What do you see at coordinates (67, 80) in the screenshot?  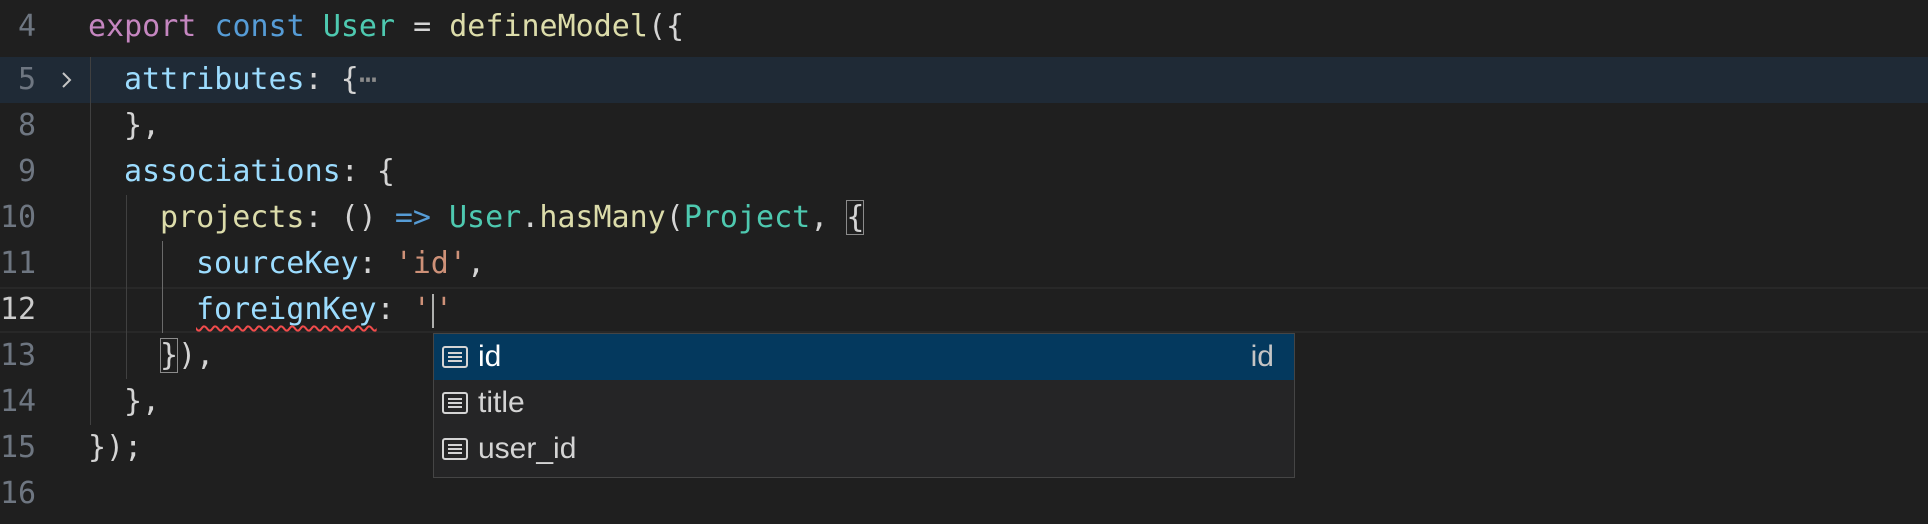 I see `chevron-right-icon` at bounding box center [67, 80].